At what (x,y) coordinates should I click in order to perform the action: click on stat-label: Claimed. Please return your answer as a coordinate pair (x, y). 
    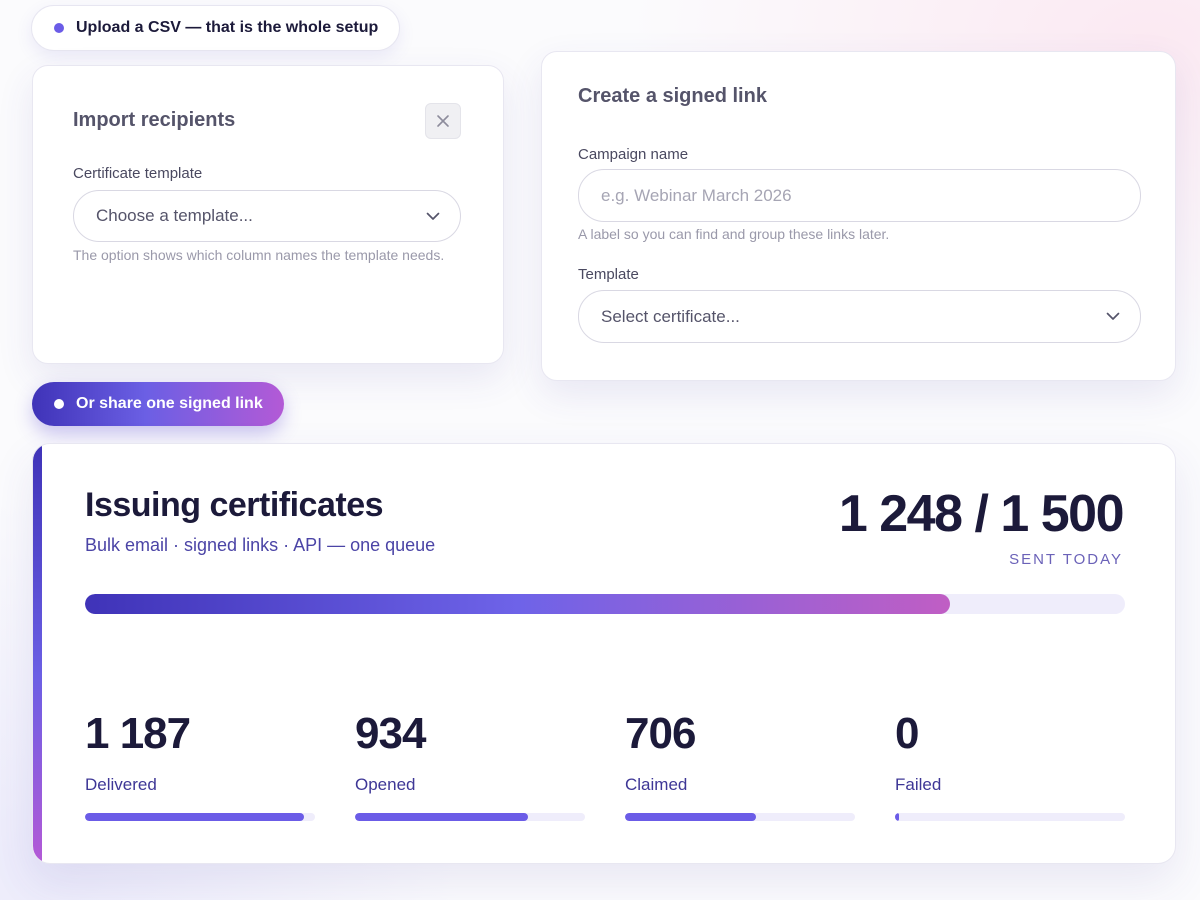
    Looking at the image, I should click on (656, 784).